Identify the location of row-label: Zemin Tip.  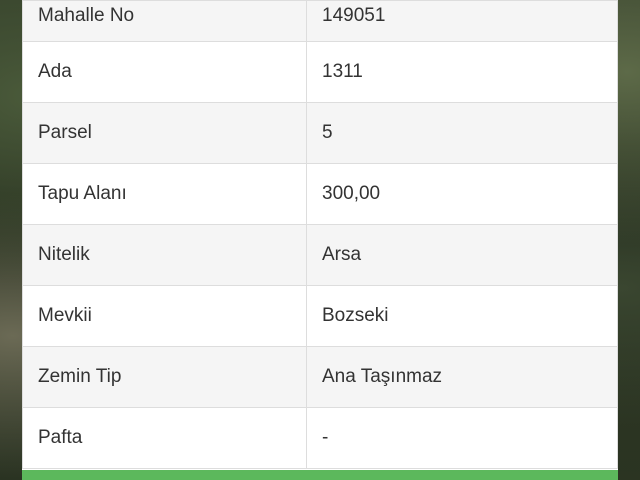
(164, 377).